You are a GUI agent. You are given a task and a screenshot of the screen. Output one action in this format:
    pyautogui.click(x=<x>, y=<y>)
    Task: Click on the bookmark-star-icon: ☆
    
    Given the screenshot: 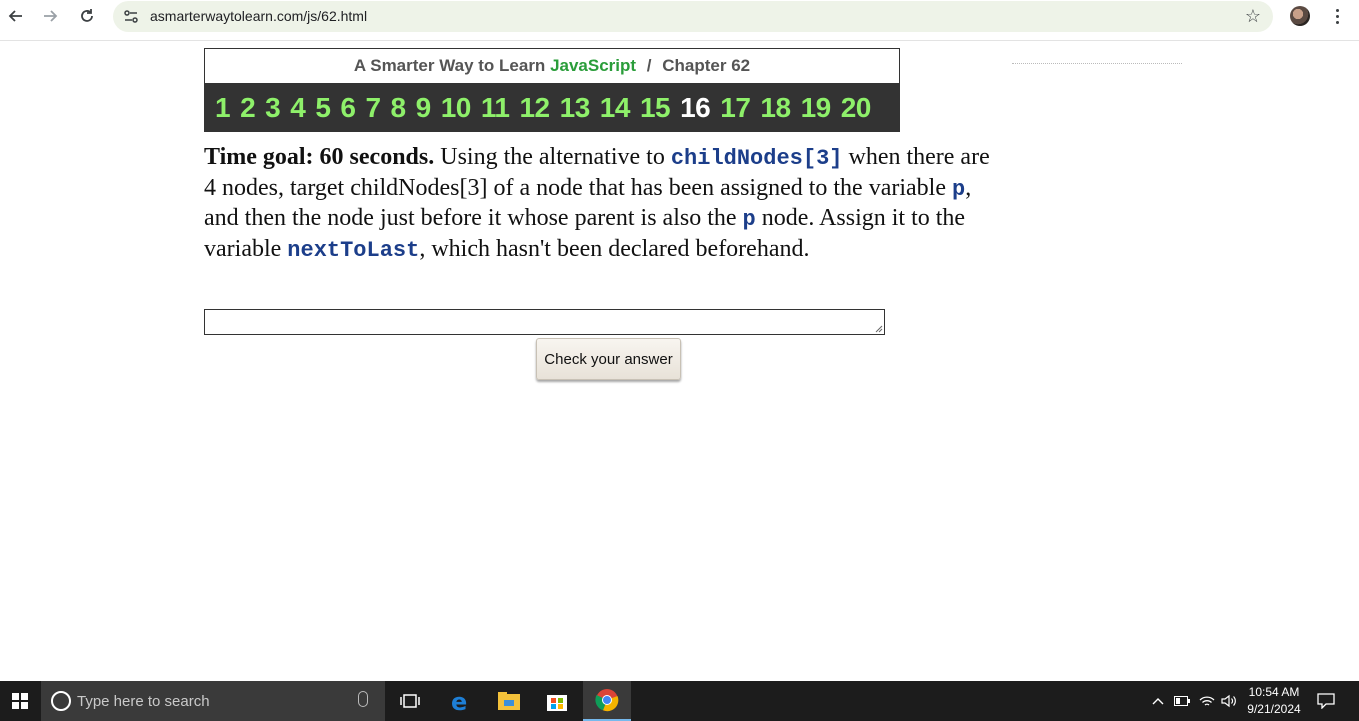 What is the action you would take?
    pyautogui.click(x=1253, y=16)
    